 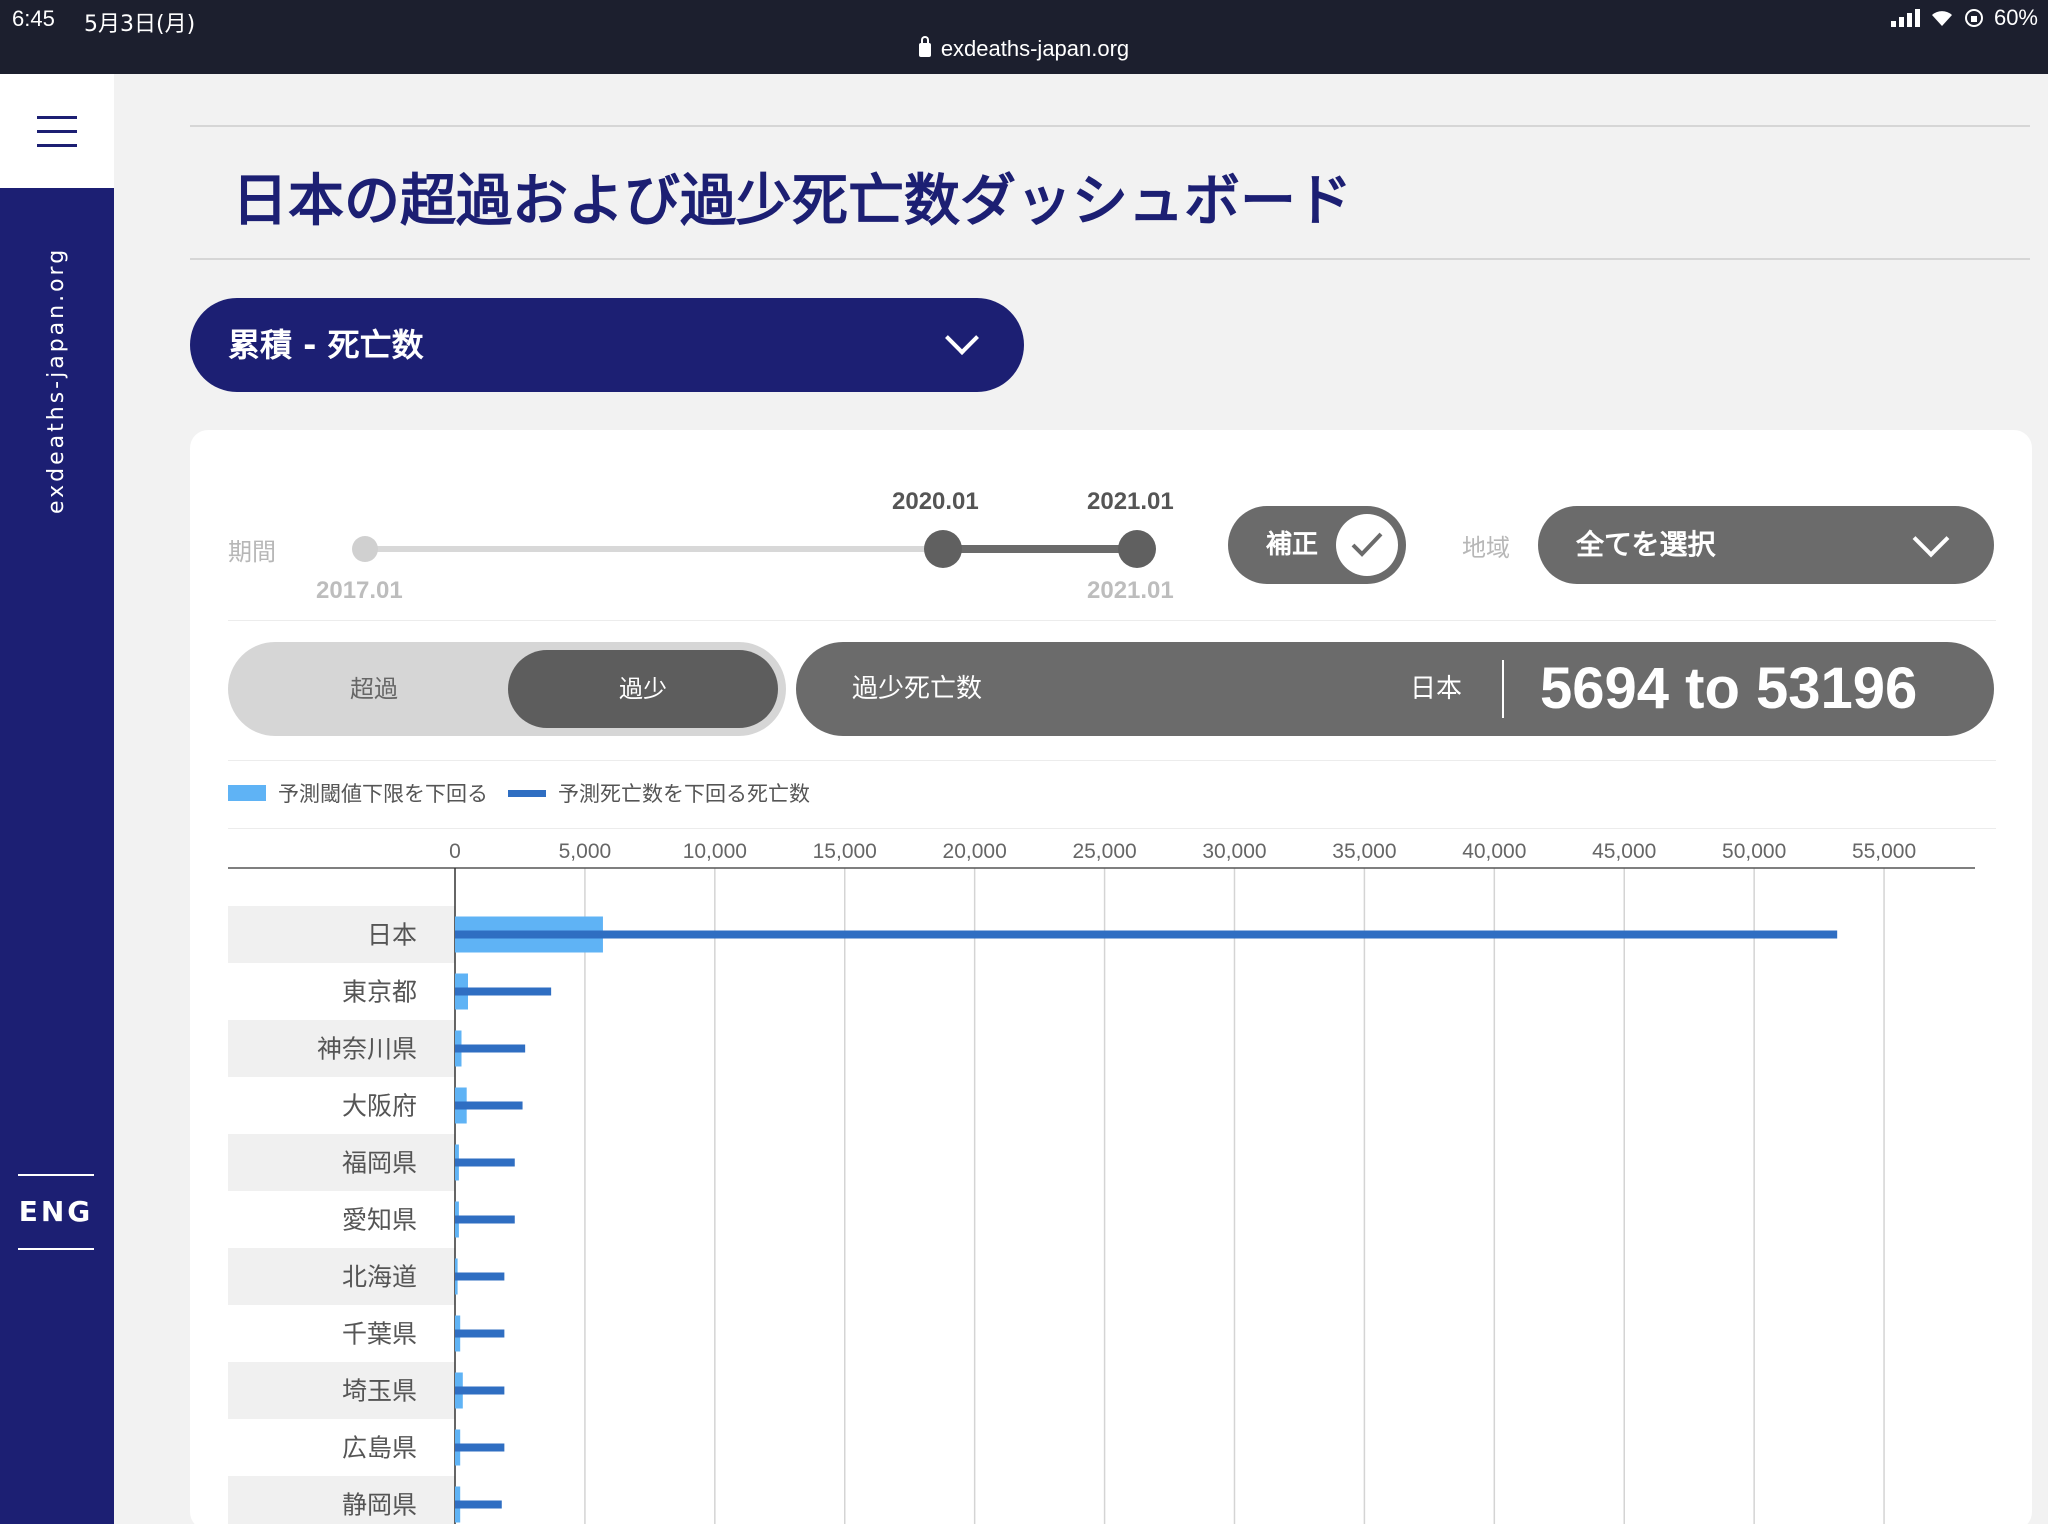 What do you see at coordinates (917, 689) in the screenshot?
I see `summary-label: 過少死亡数` at bounding box center [917, 689].